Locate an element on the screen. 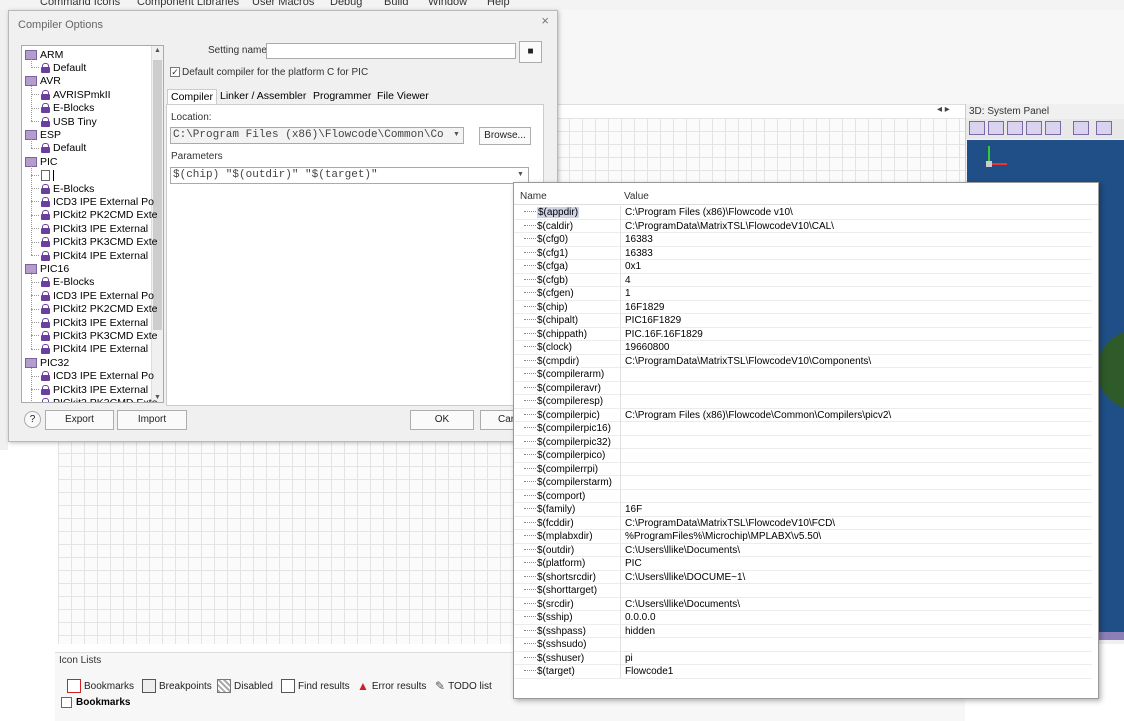 The width and height of the screenshot is (1124, 721). rotate-icon is located at coordinates (1034, 128).